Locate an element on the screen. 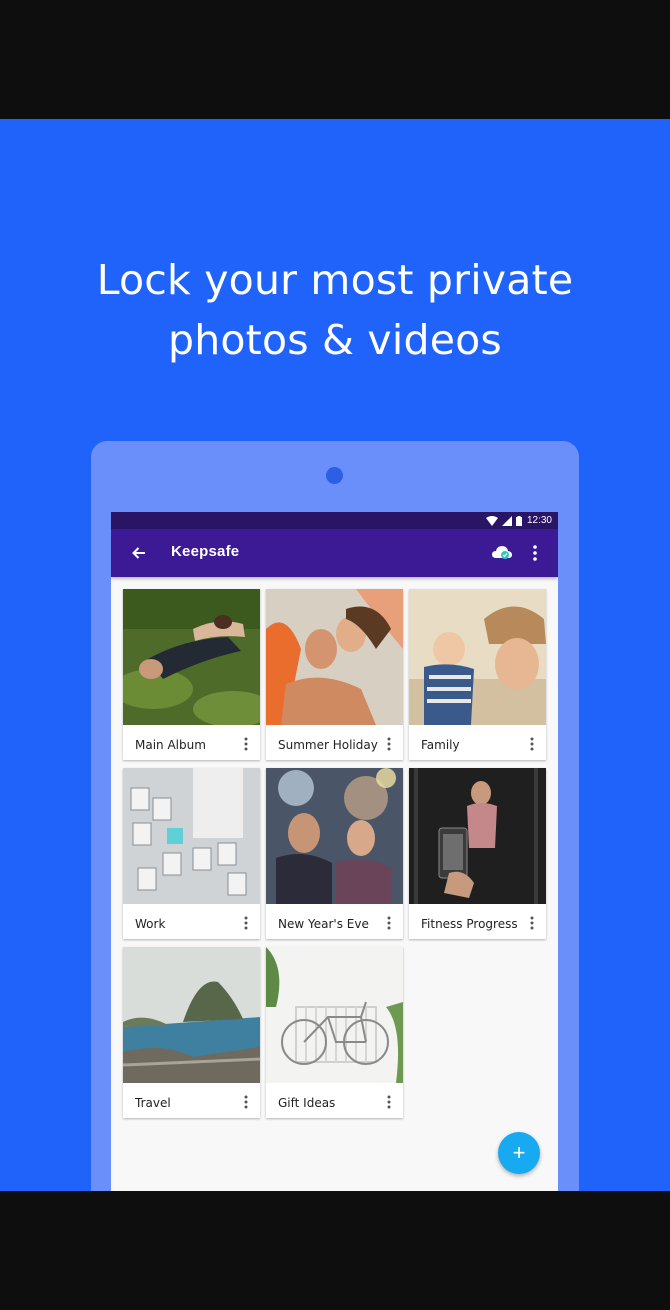 The width and height of the screenshot is (670, 1310). add-icon: + is located at coordinates (519, 1152).